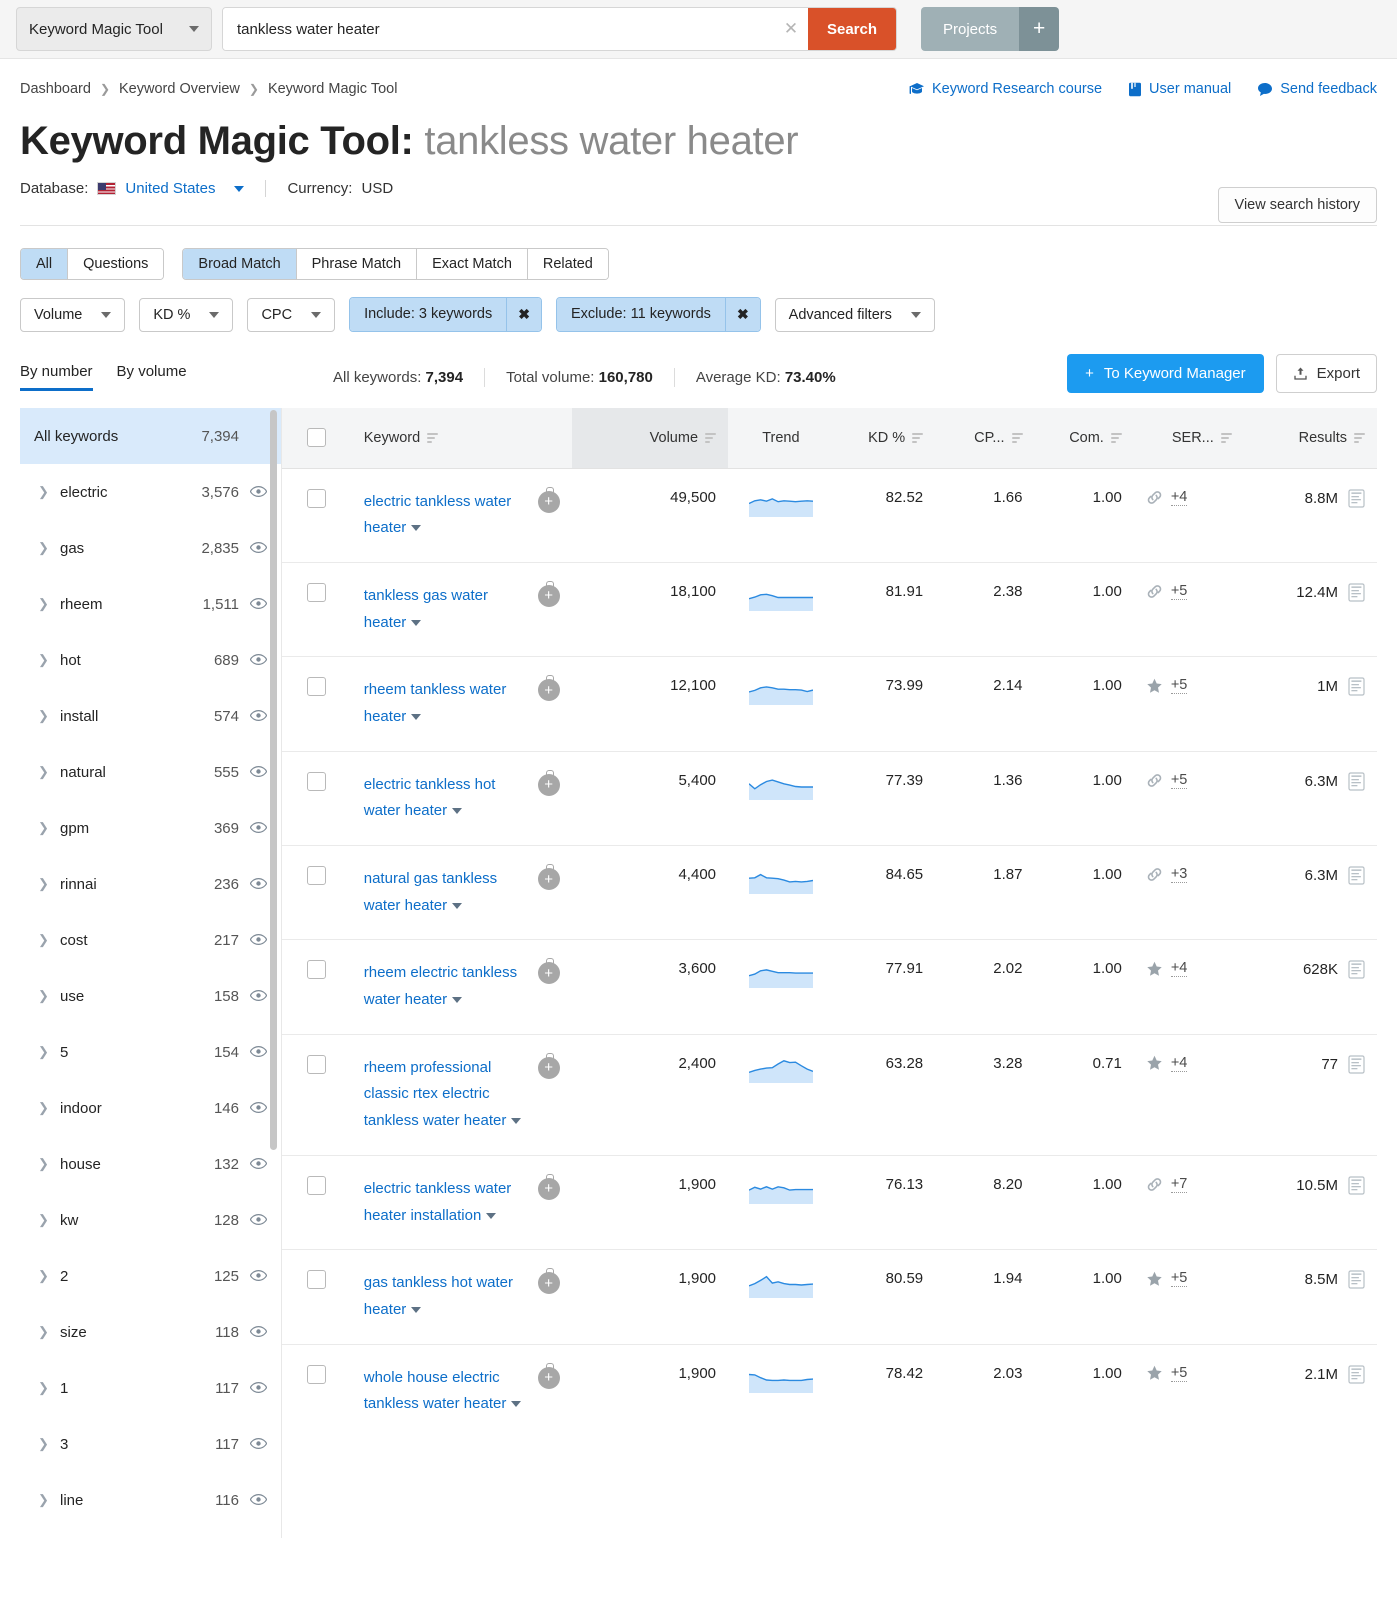  I want to click on sidebar-item-hot: ❯ hot 689, so click(150, 660).